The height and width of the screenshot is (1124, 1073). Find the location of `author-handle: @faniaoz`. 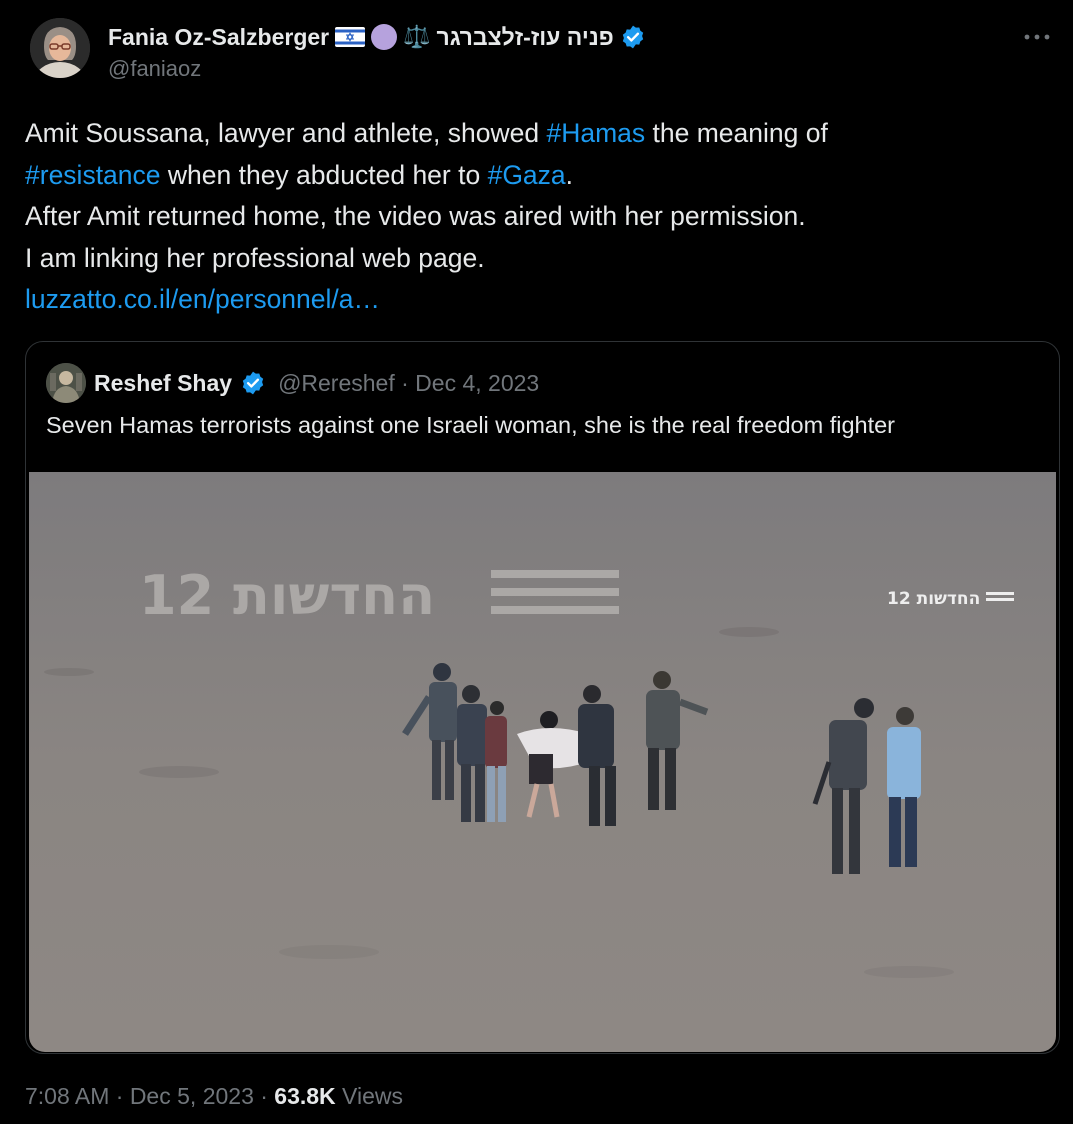

author-handle: @faniaoz is located at coordinates (154, 69).